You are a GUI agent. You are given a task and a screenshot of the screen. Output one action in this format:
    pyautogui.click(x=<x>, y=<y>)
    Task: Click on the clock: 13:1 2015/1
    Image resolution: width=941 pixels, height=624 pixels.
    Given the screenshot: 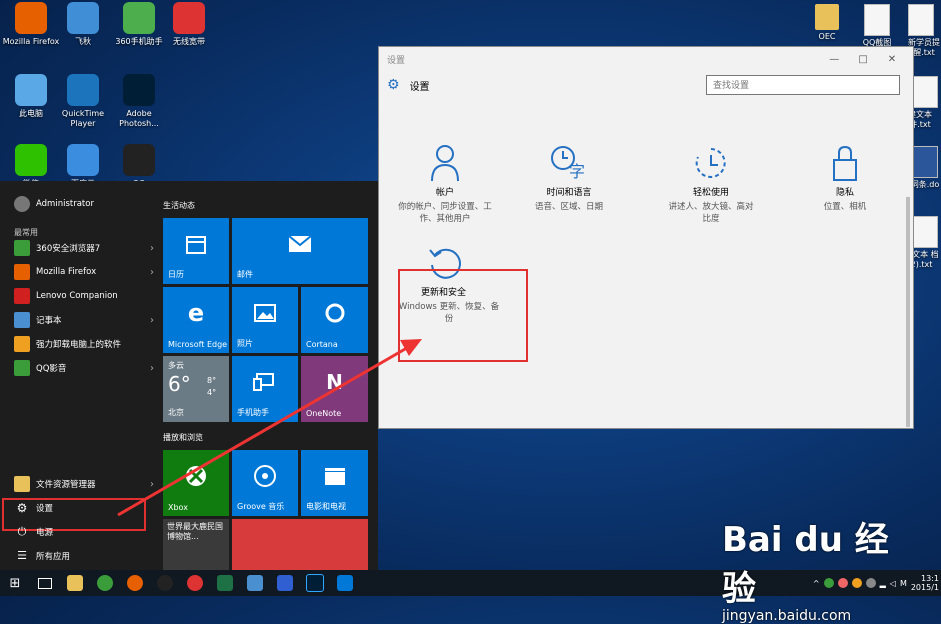 What is the action you would take?
    pyautogui.click(x=925, y=583)
    